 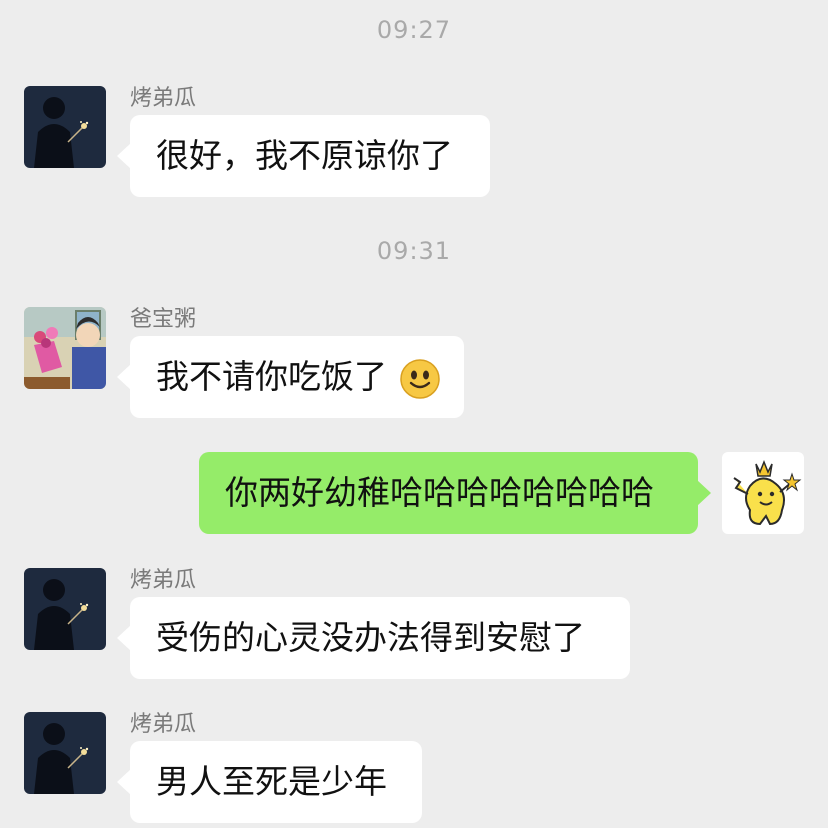 I want to click on sender-name: 爸宝粥, so click(x=163, y=319).